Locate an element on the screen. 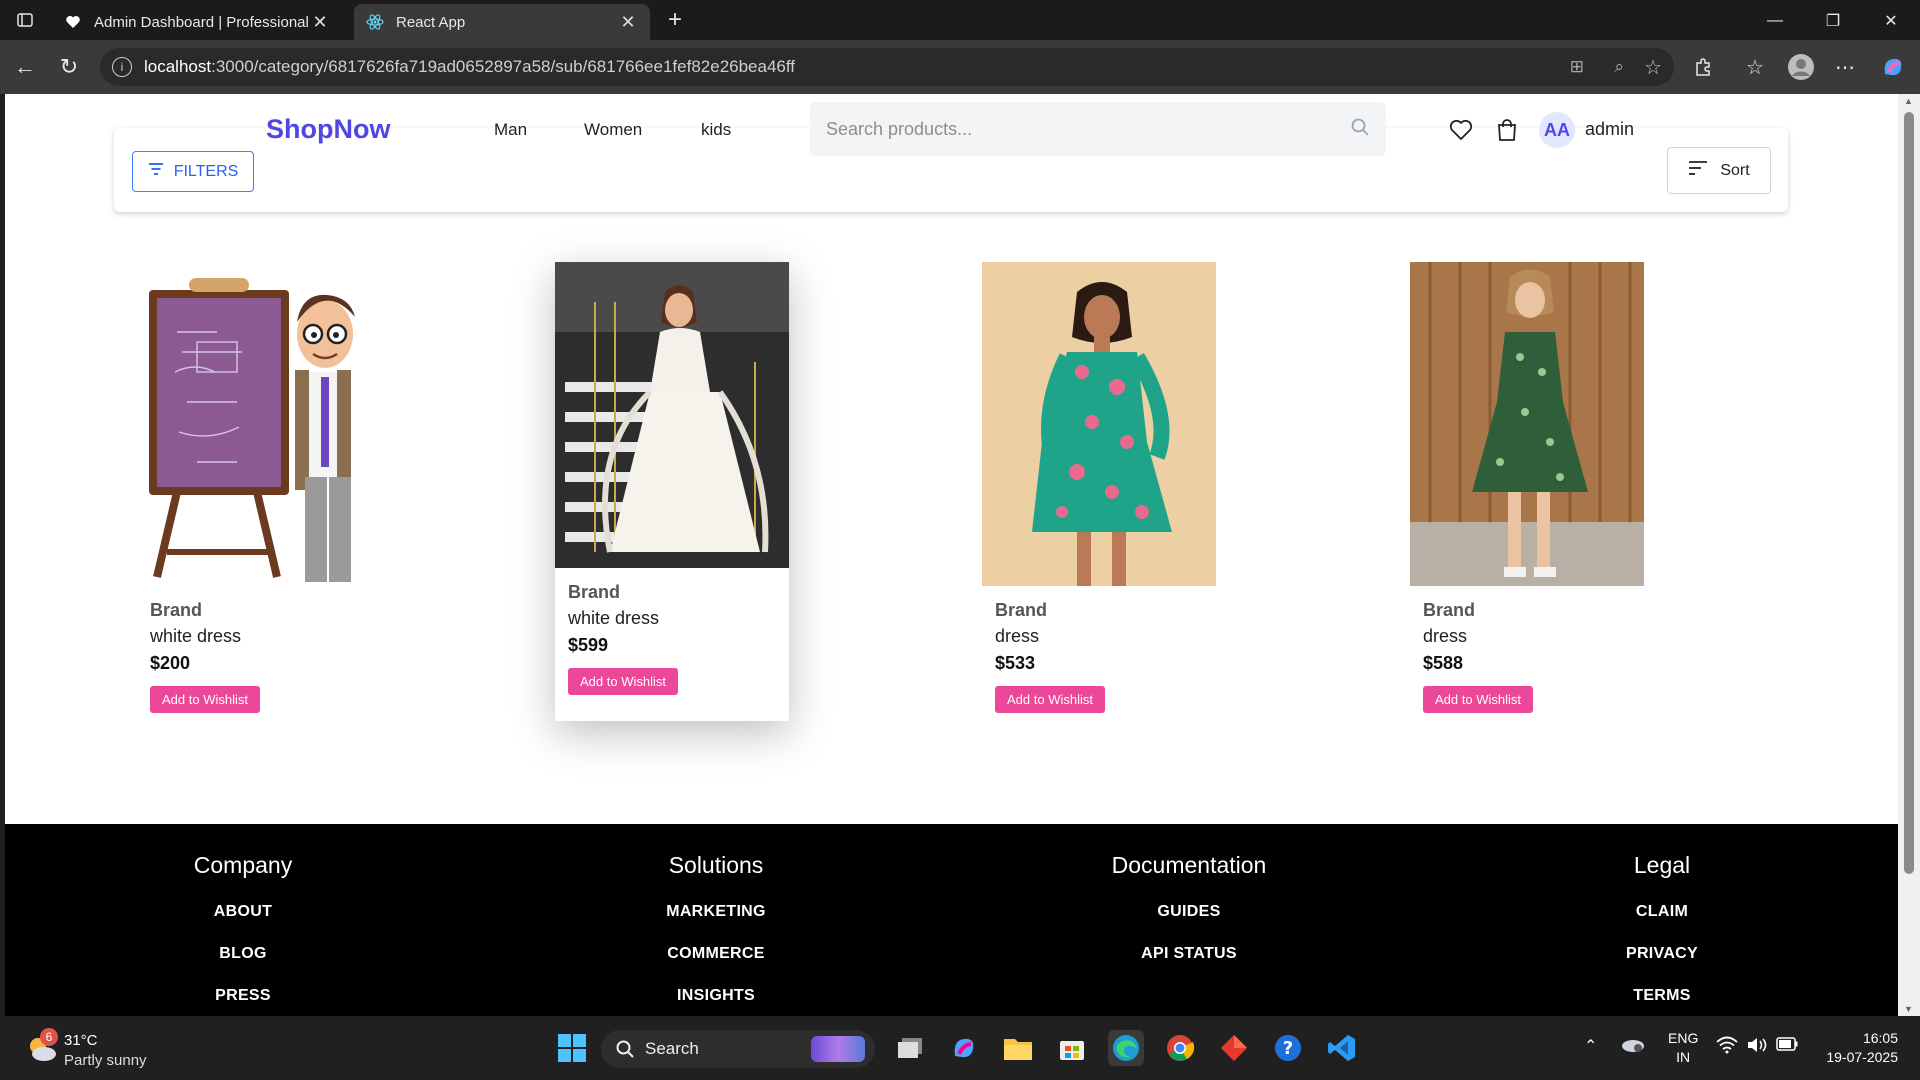 The image size is (1920, 1080). task-view-icon is located at coordinates (910, 1048).